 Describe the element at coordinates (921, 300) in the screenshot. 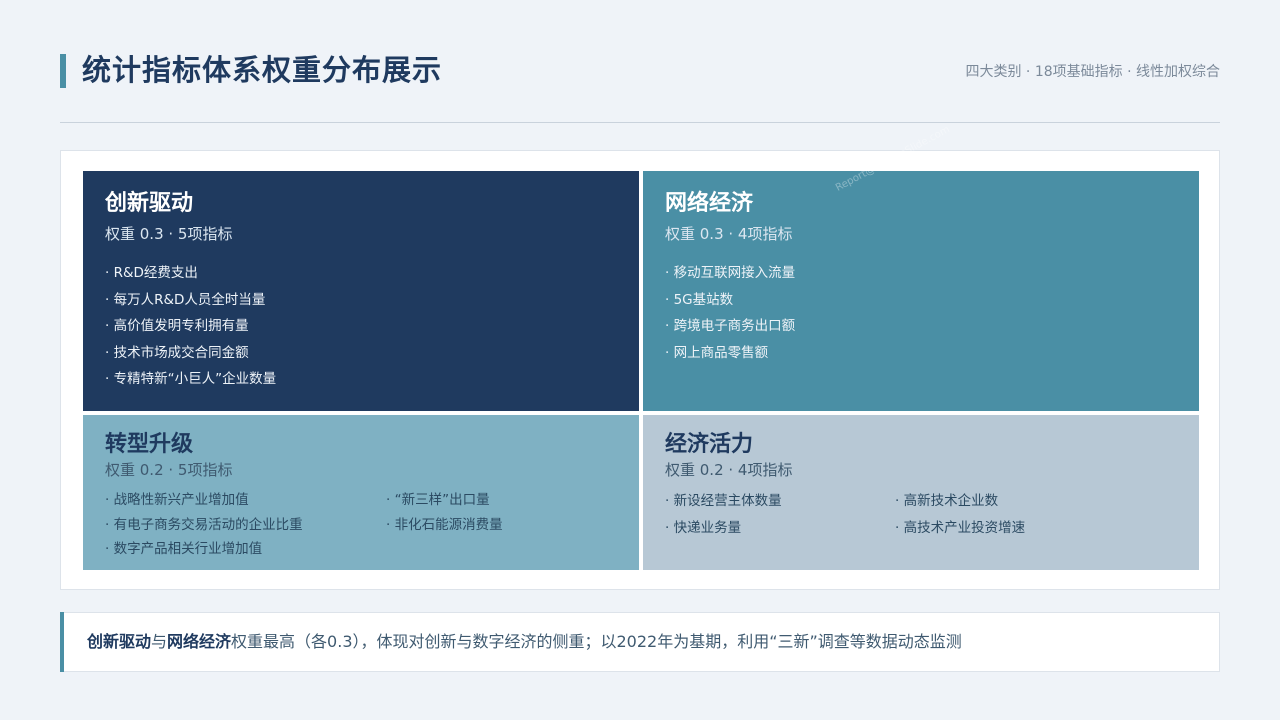

I see `indicator-item: 5G基站数` at that location.